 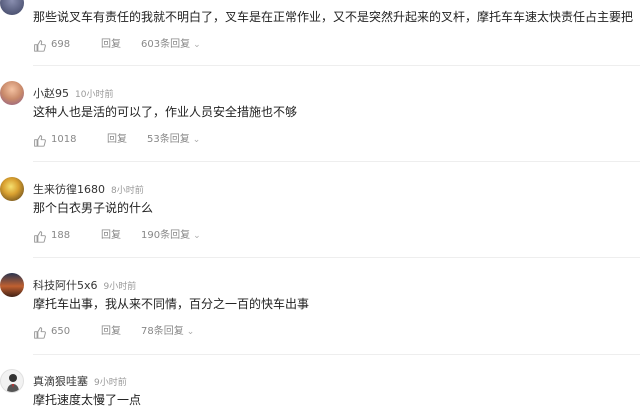 I want to click on username: 科技阿什5x6, so click(x=65, y=285).